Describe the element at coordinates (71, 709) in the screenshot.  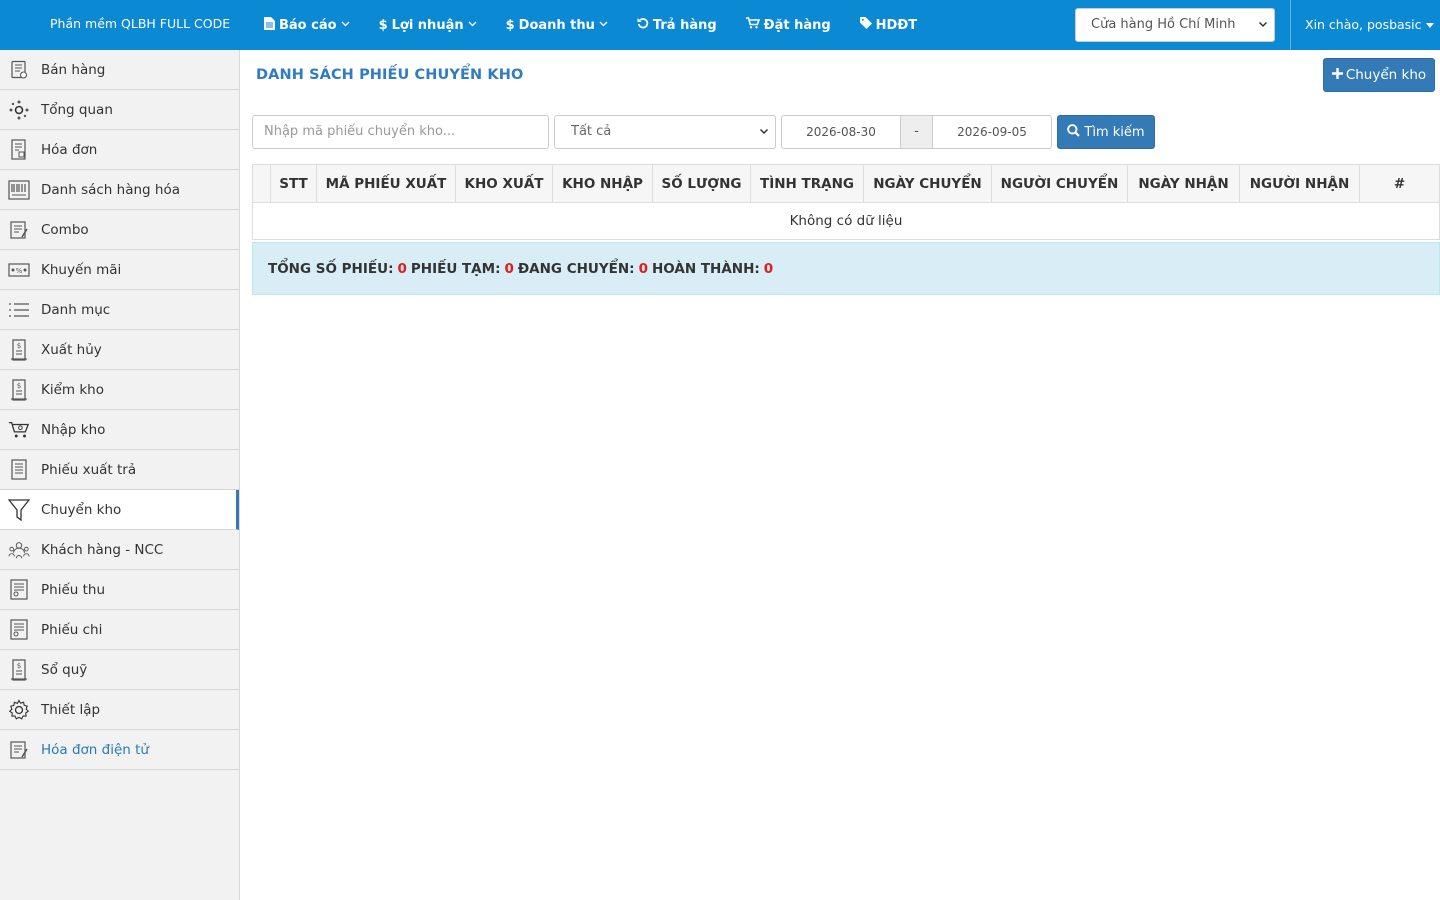
I see `sidebar-item-label: Thiết lập` at that location.